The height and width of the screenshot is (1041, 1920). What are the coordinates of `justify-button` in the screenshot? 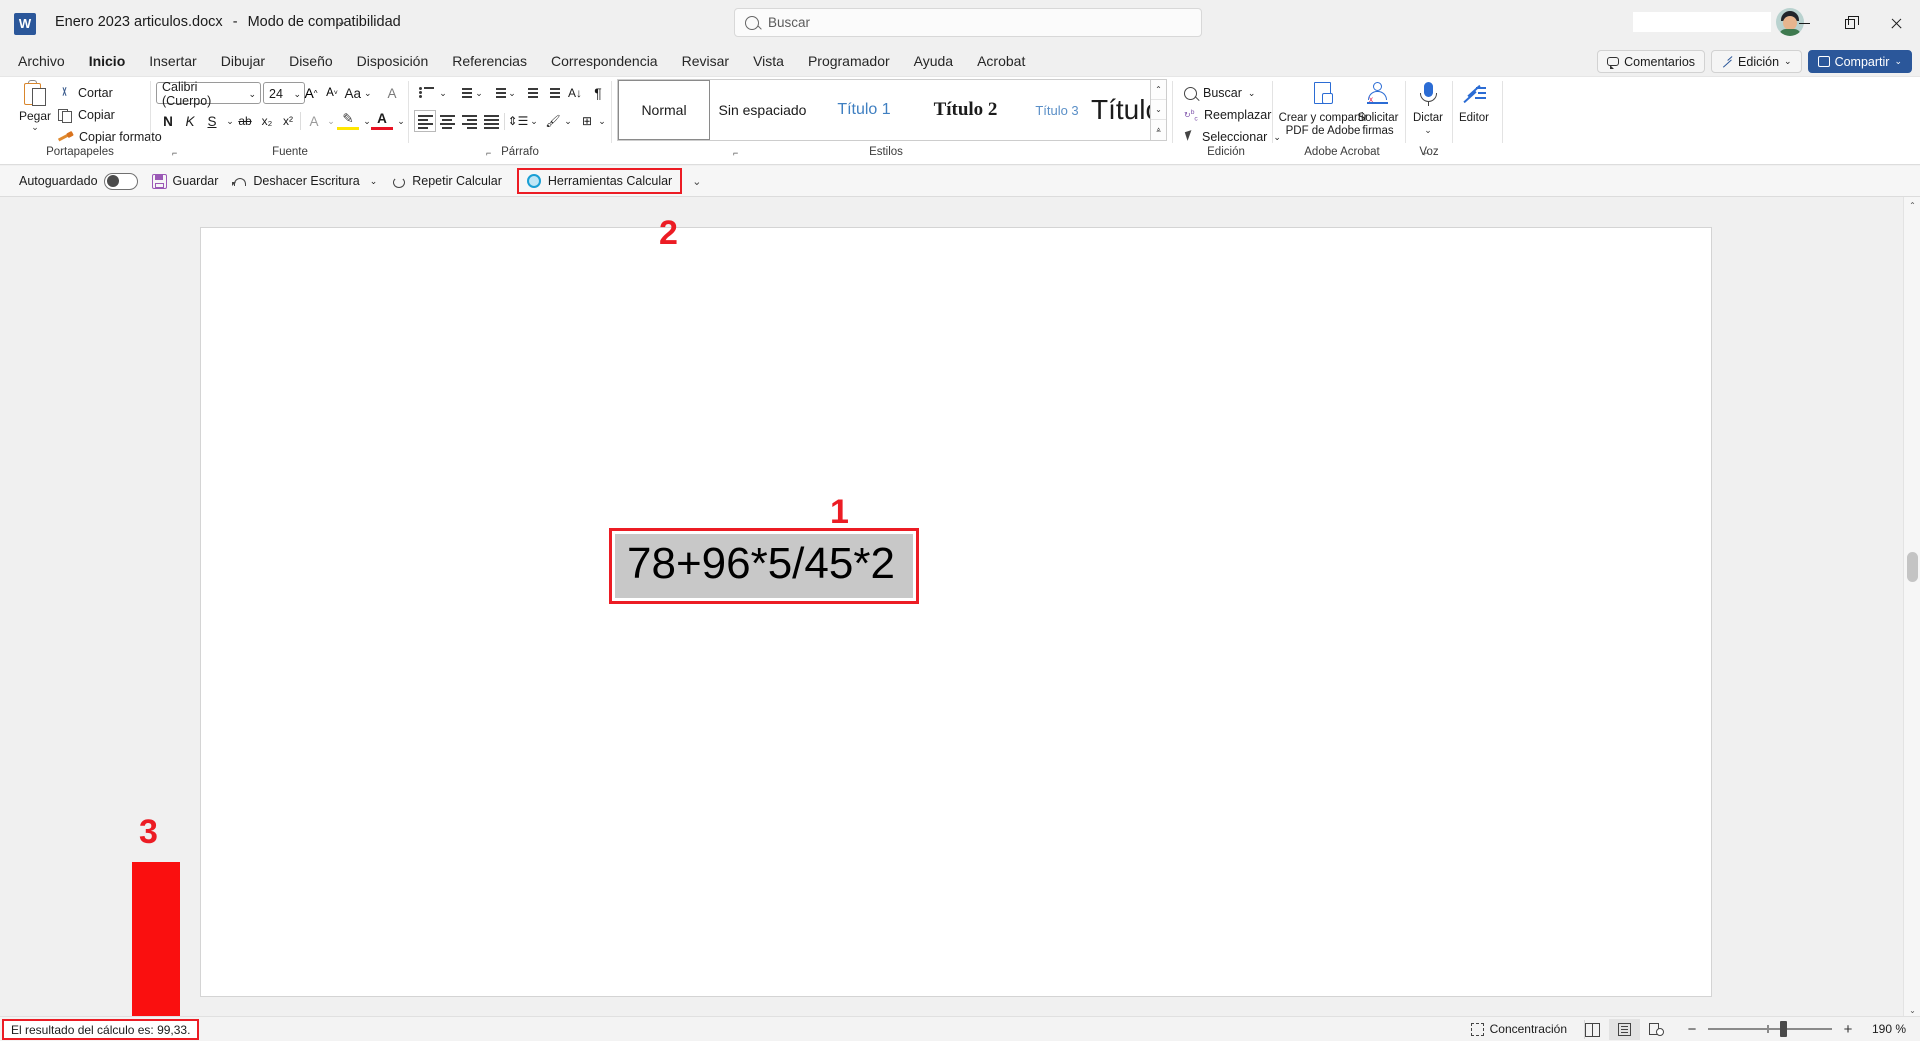 It's located at (491, 121).